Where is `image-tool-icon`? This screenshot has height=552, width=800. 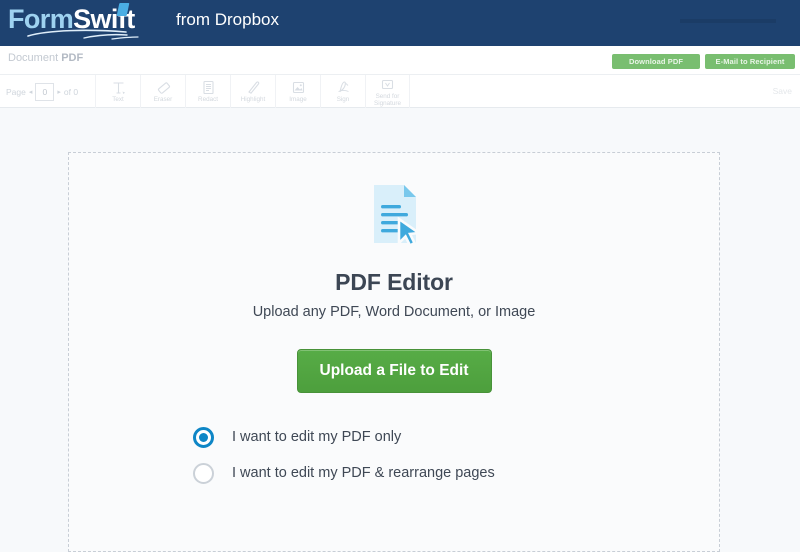
image-tool-icon is located at coordinates (298, 87).